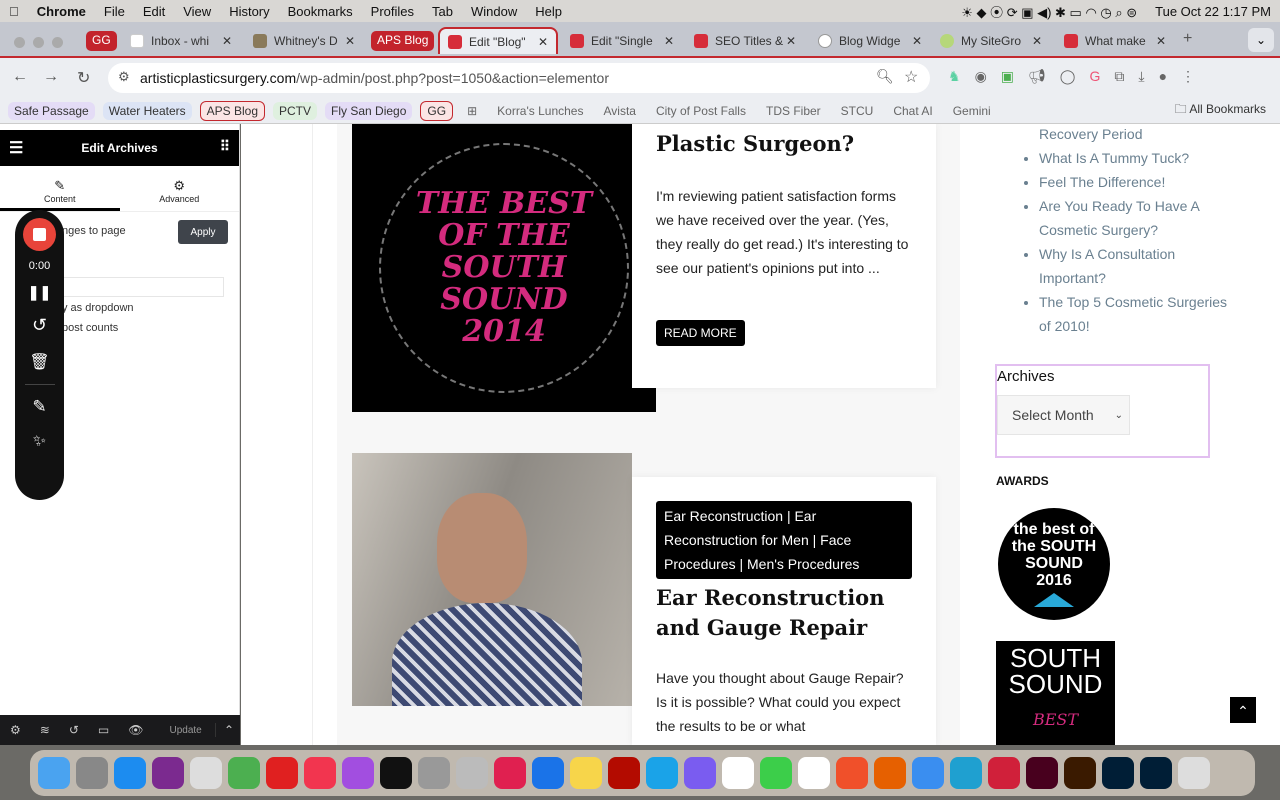 The image size is (1280, 800). What do you see at coordinates (492, 579) in the screenshot?
I see `post-image-man-portrait` at bounding box center [492, 579].